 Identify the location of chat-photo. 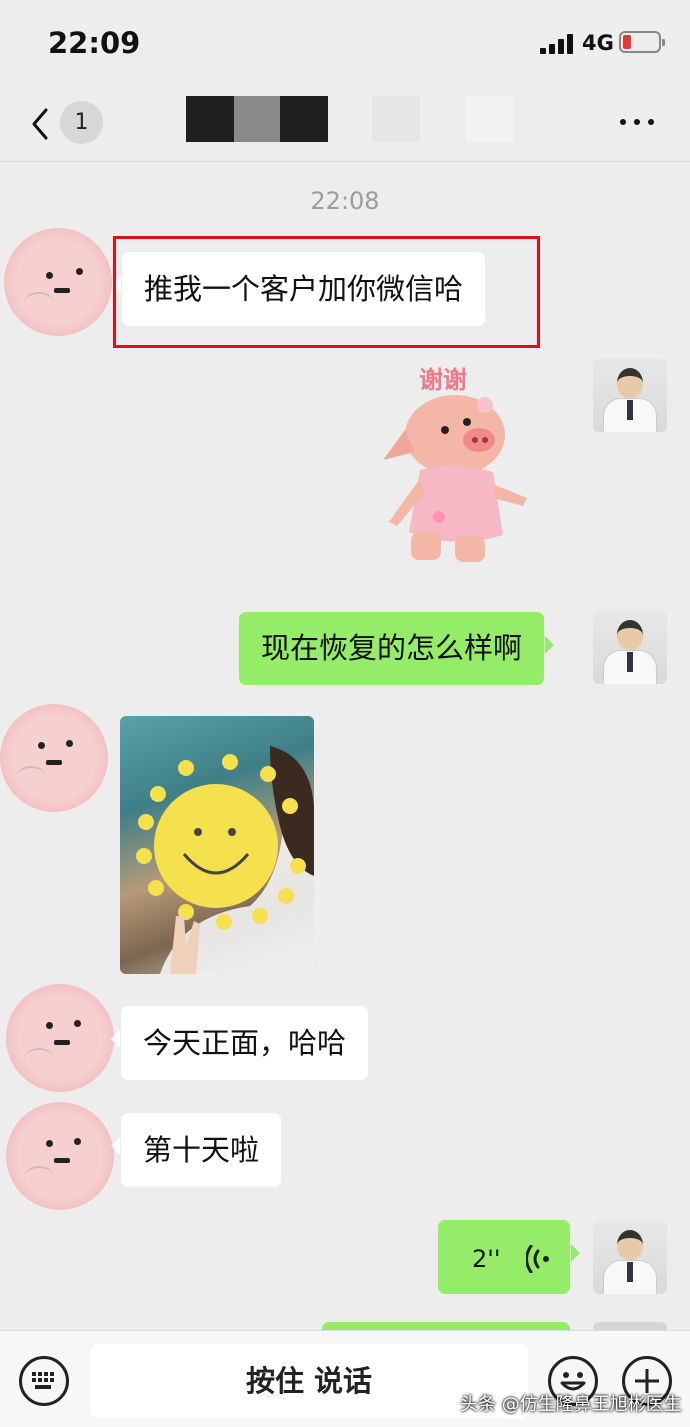
(217, 845).